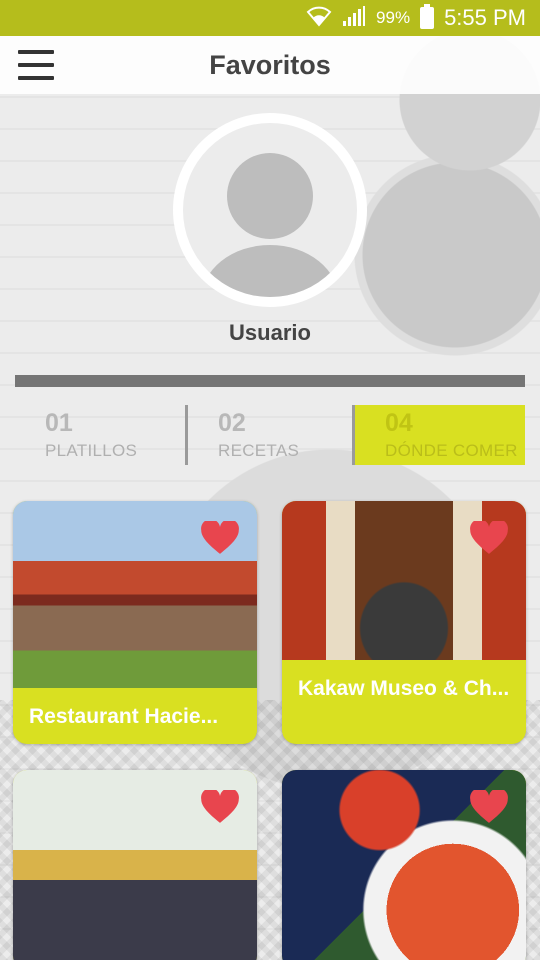 This screenshot has width=540, height=960. What do you see at coordinates (393, 17) in the screenshot?
I see `battery-percent: 99%` at bounding box center [393, 17].